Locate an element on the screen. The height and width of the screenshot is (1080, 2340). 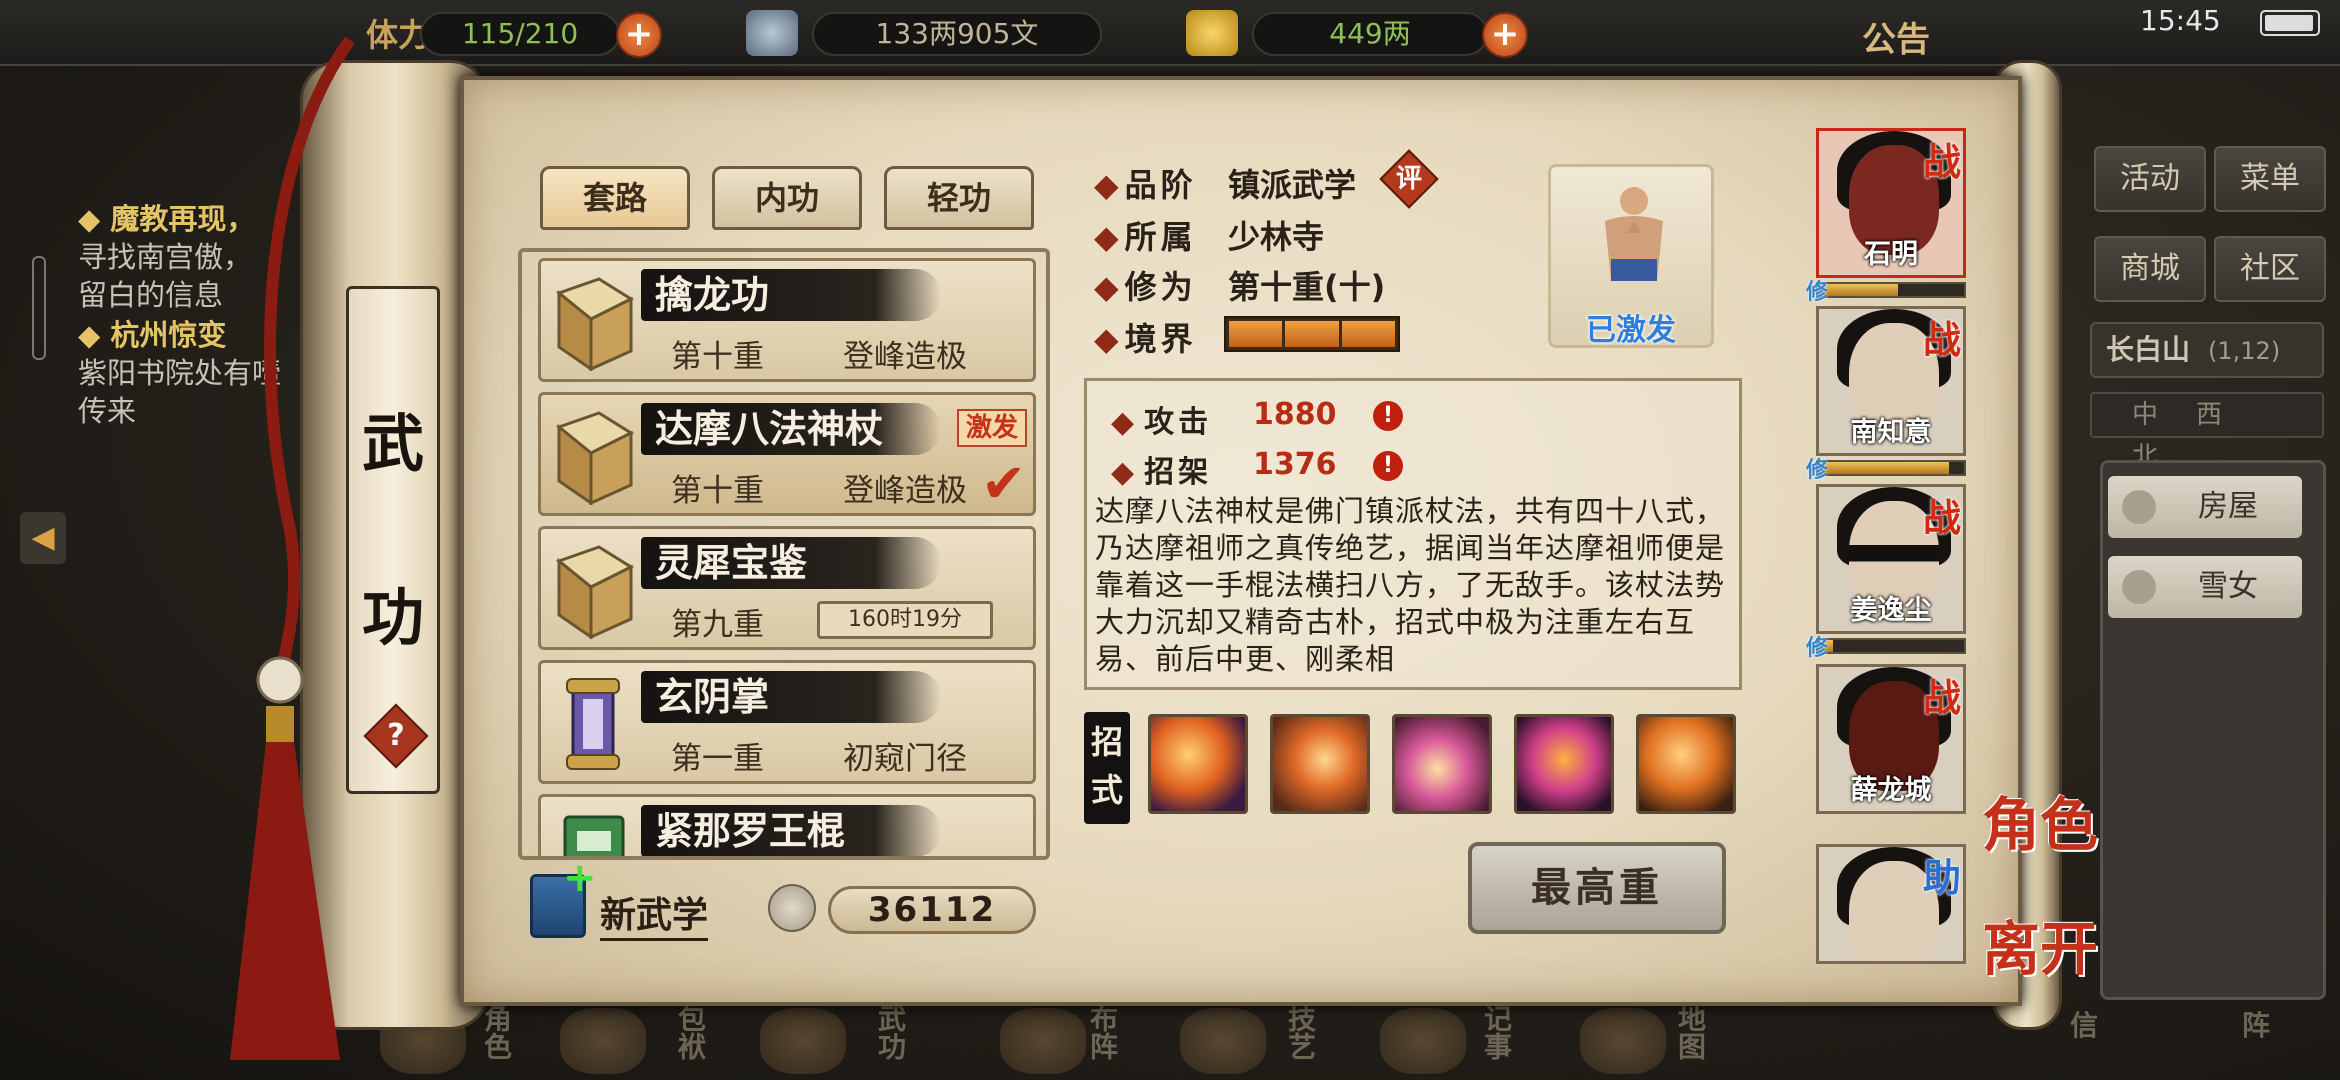
attr-label: 修为 is located at coordinates (1145, 287).